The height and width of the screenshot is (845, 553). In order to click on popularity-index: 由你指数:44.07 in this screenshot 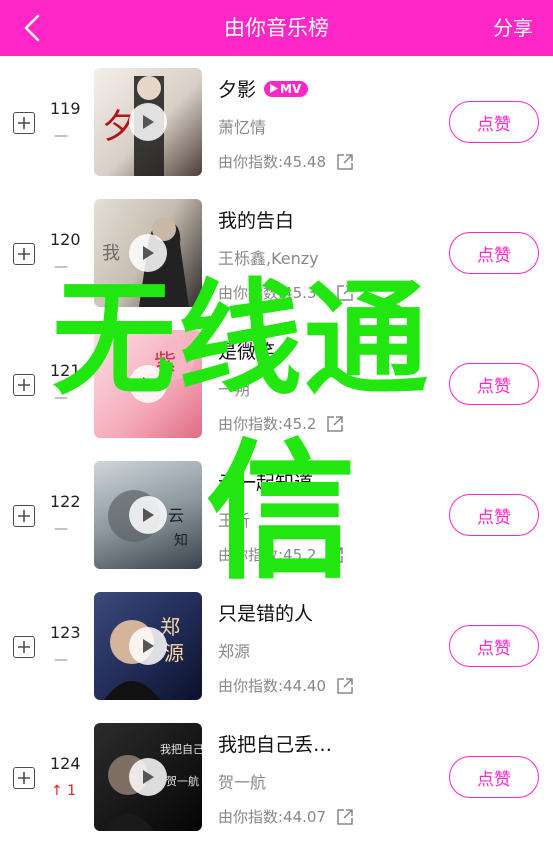, I will do `click(286, 816)`.